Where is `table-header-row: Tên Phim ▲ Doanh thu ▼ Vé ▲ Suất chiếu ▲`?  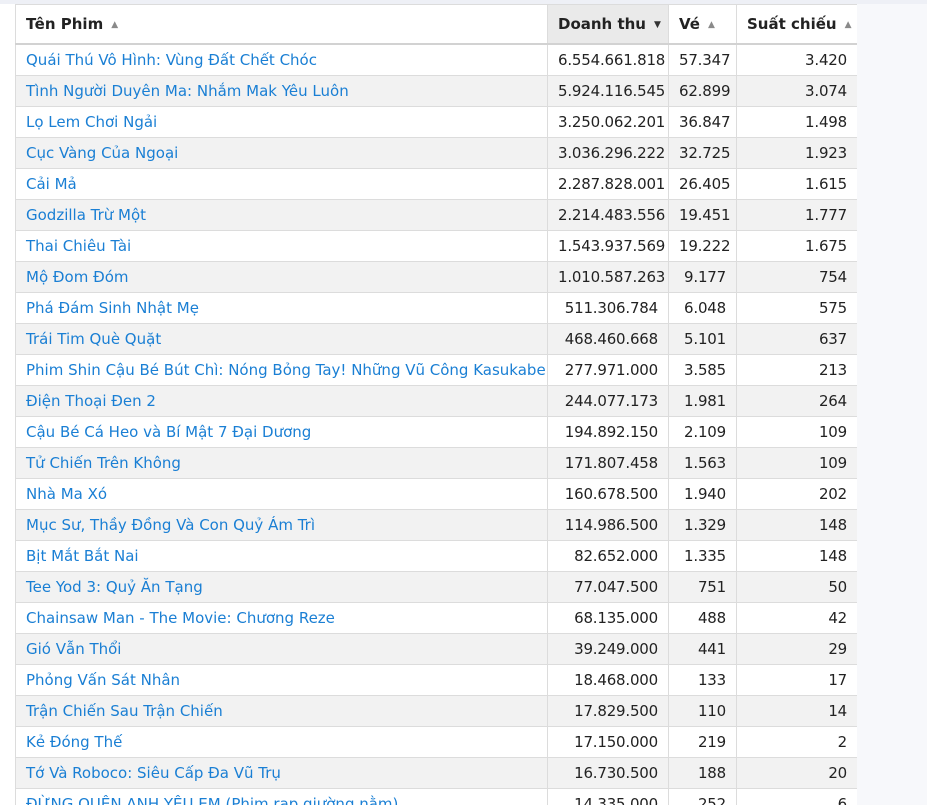 table-header-row: Tên Phim ▲ Doanh thu ▼ Vé ▲ Suất chiếu ▲ is located at coordinates (436, 24).